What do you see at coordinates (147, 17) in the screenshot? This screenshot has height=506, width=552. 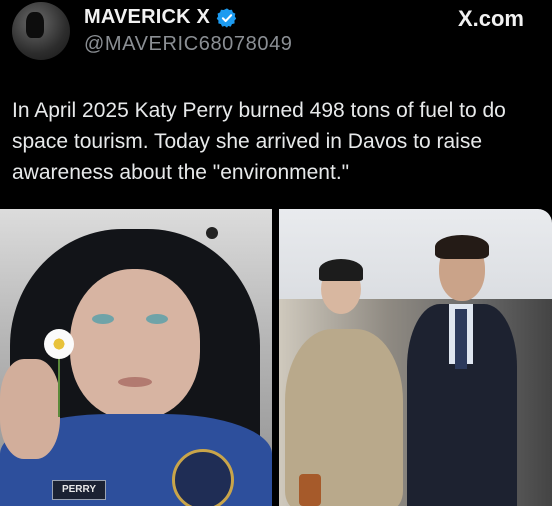 I see `author-display-name: MAVERICK X` at bounding box center [147, 17].